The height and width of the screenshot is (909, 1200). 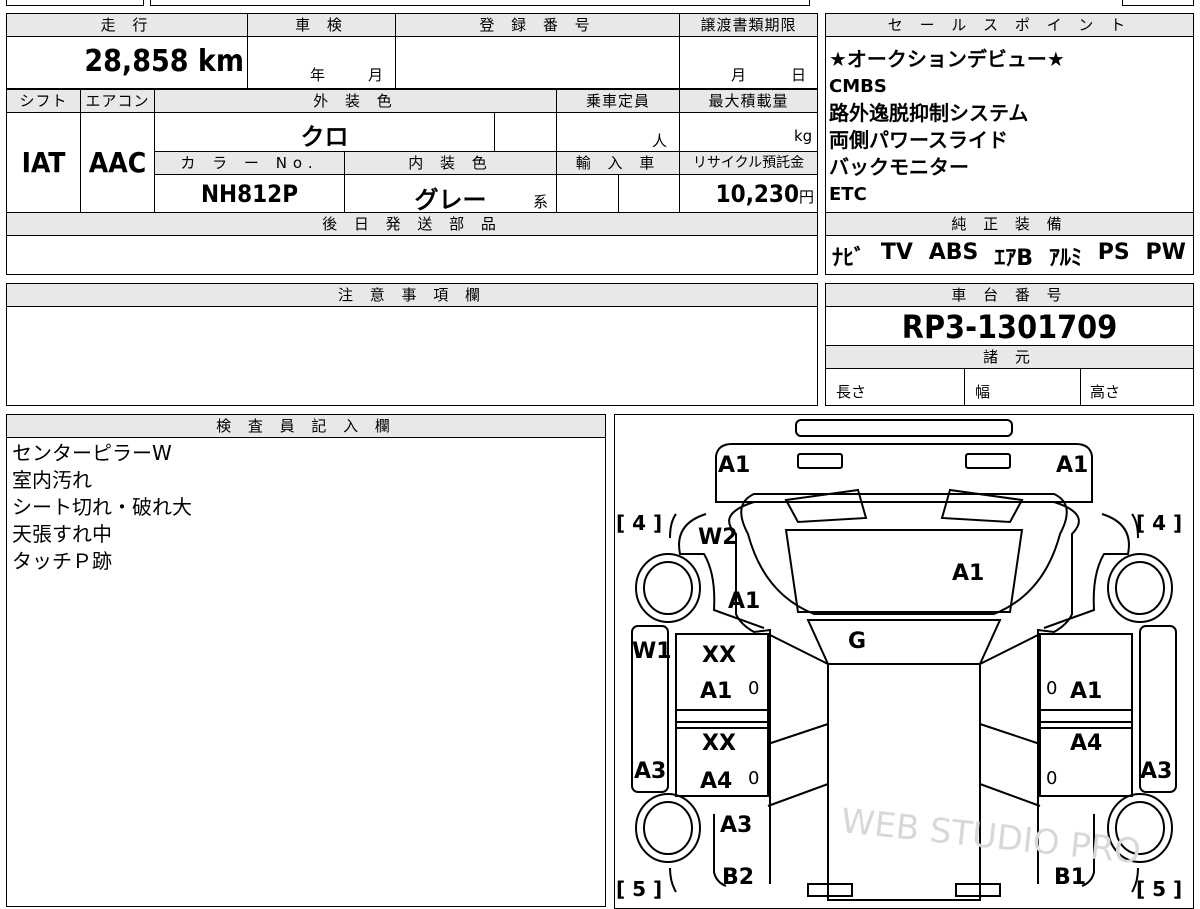 I want to click on tire-bracket-fl, so click(x=673, y=526).